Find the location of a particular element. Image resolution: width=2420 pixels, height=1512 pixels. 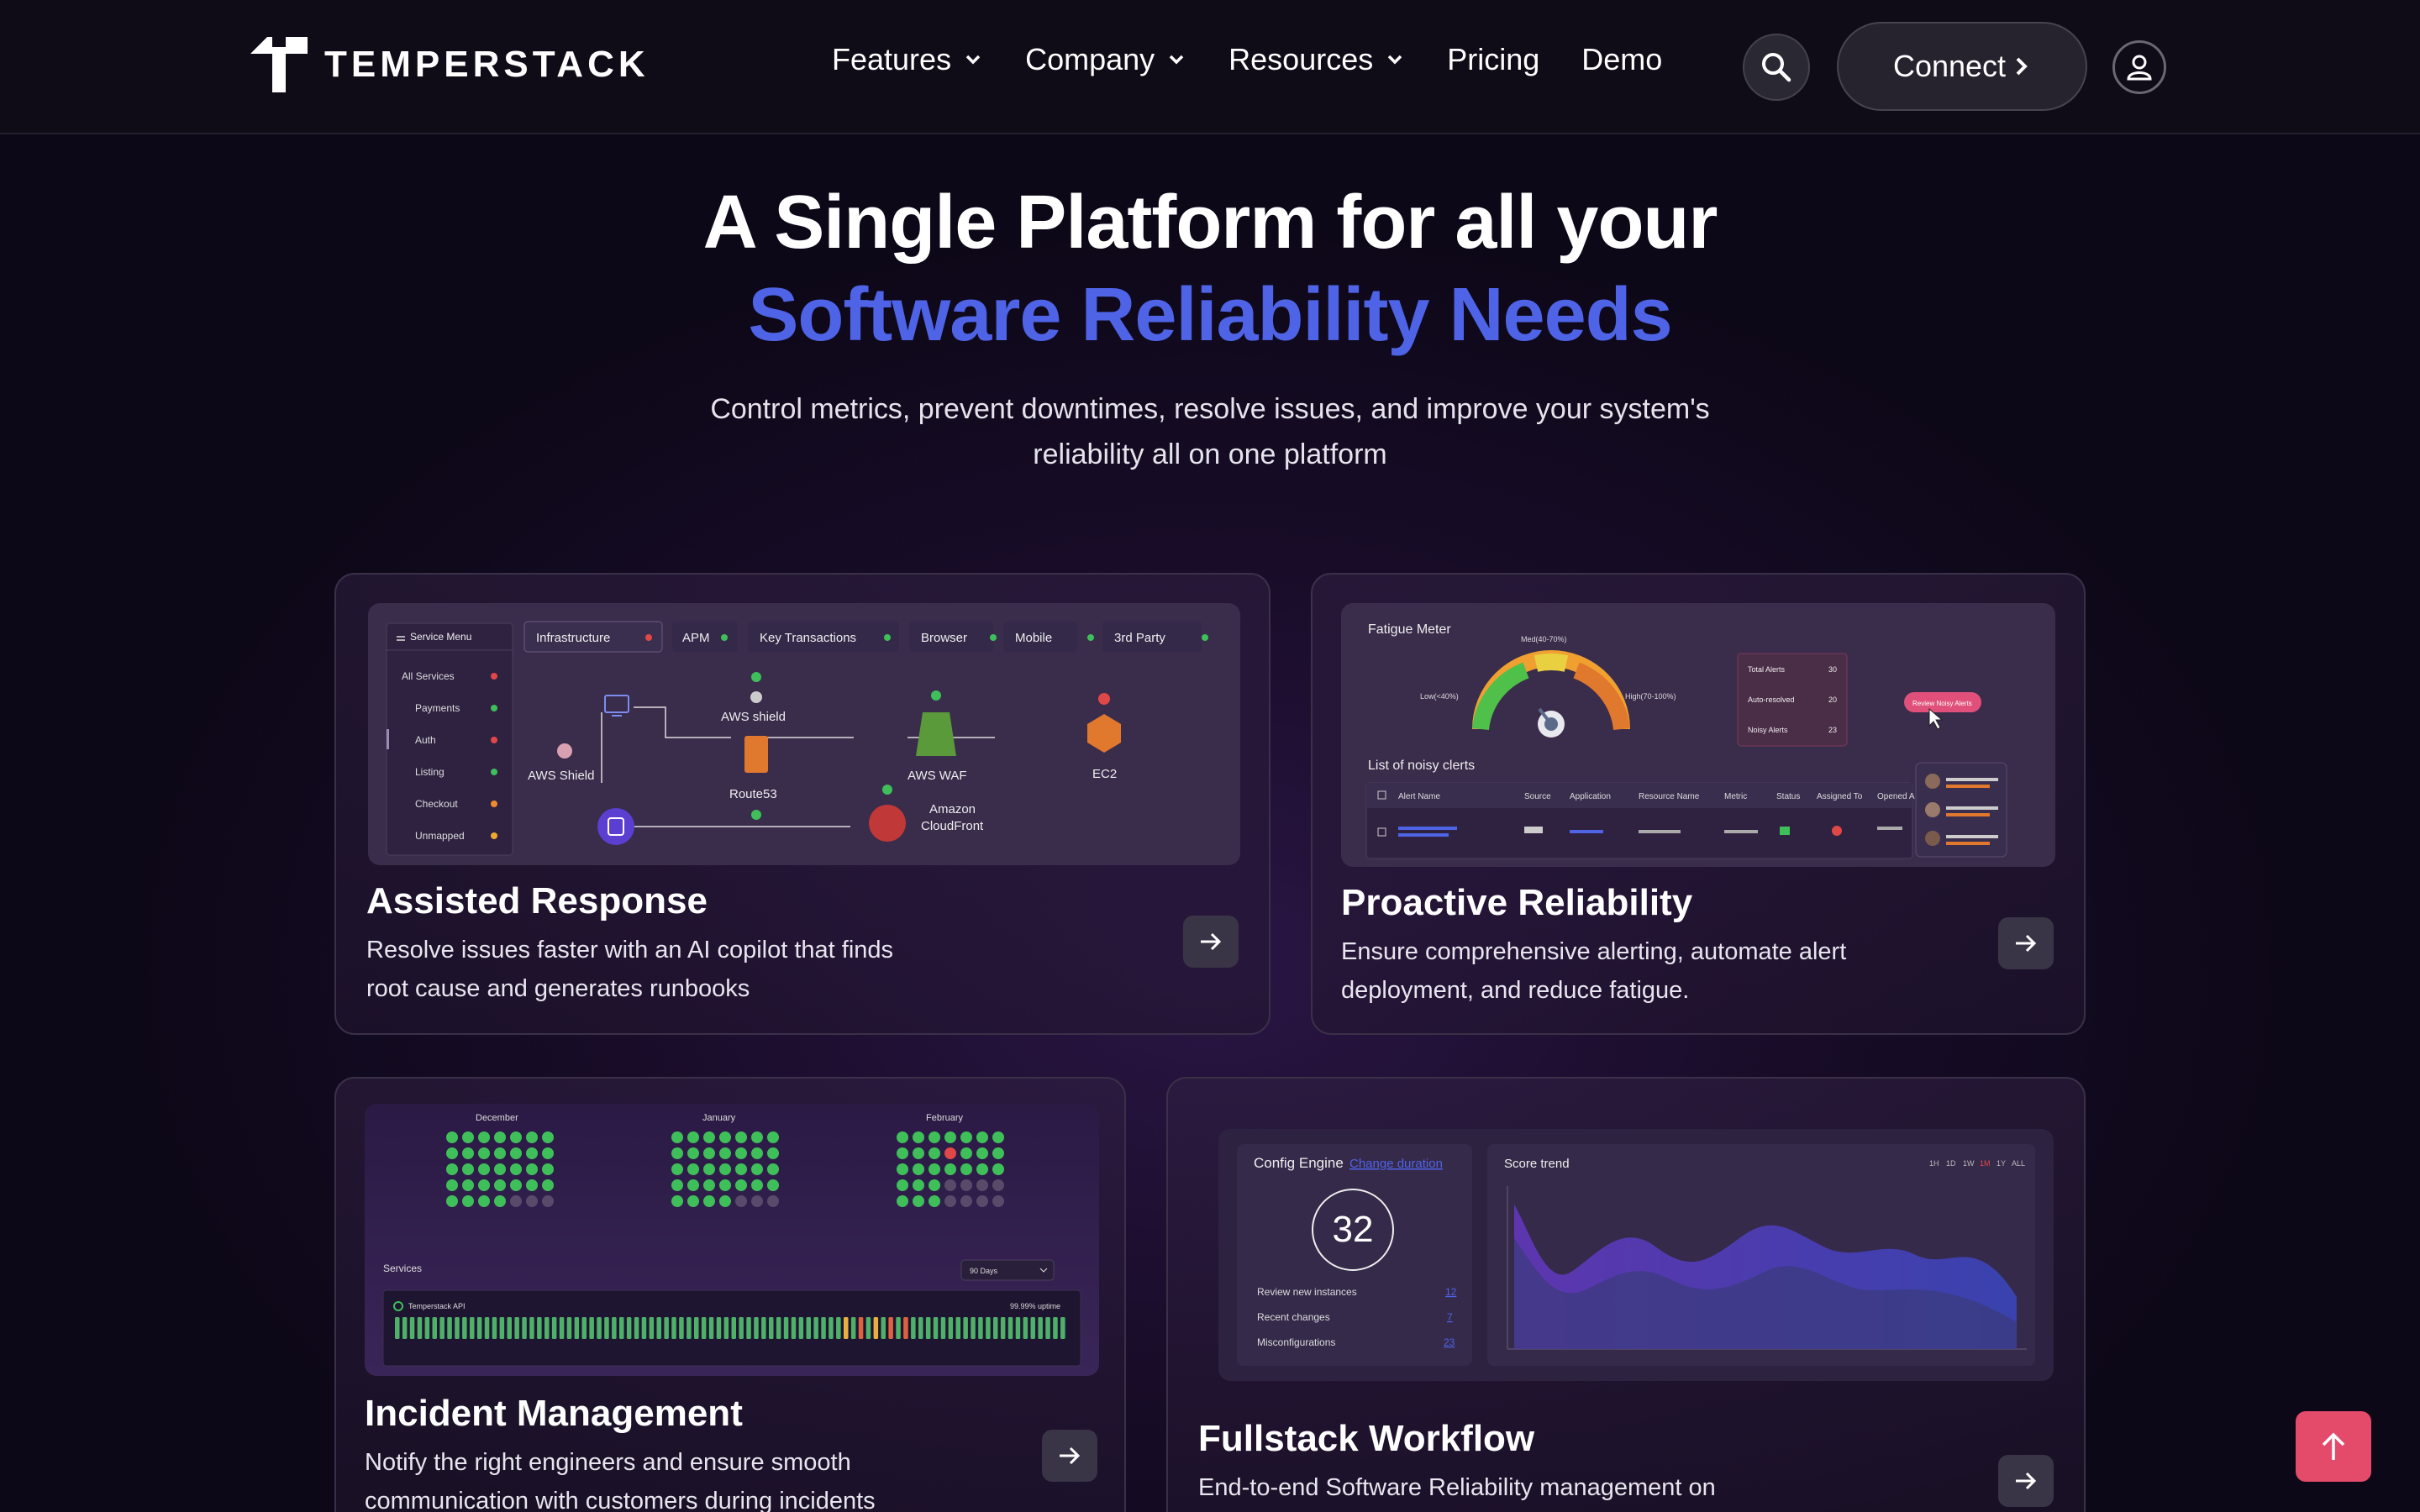

service-item: Checkout is located at coordinates (436, 804).